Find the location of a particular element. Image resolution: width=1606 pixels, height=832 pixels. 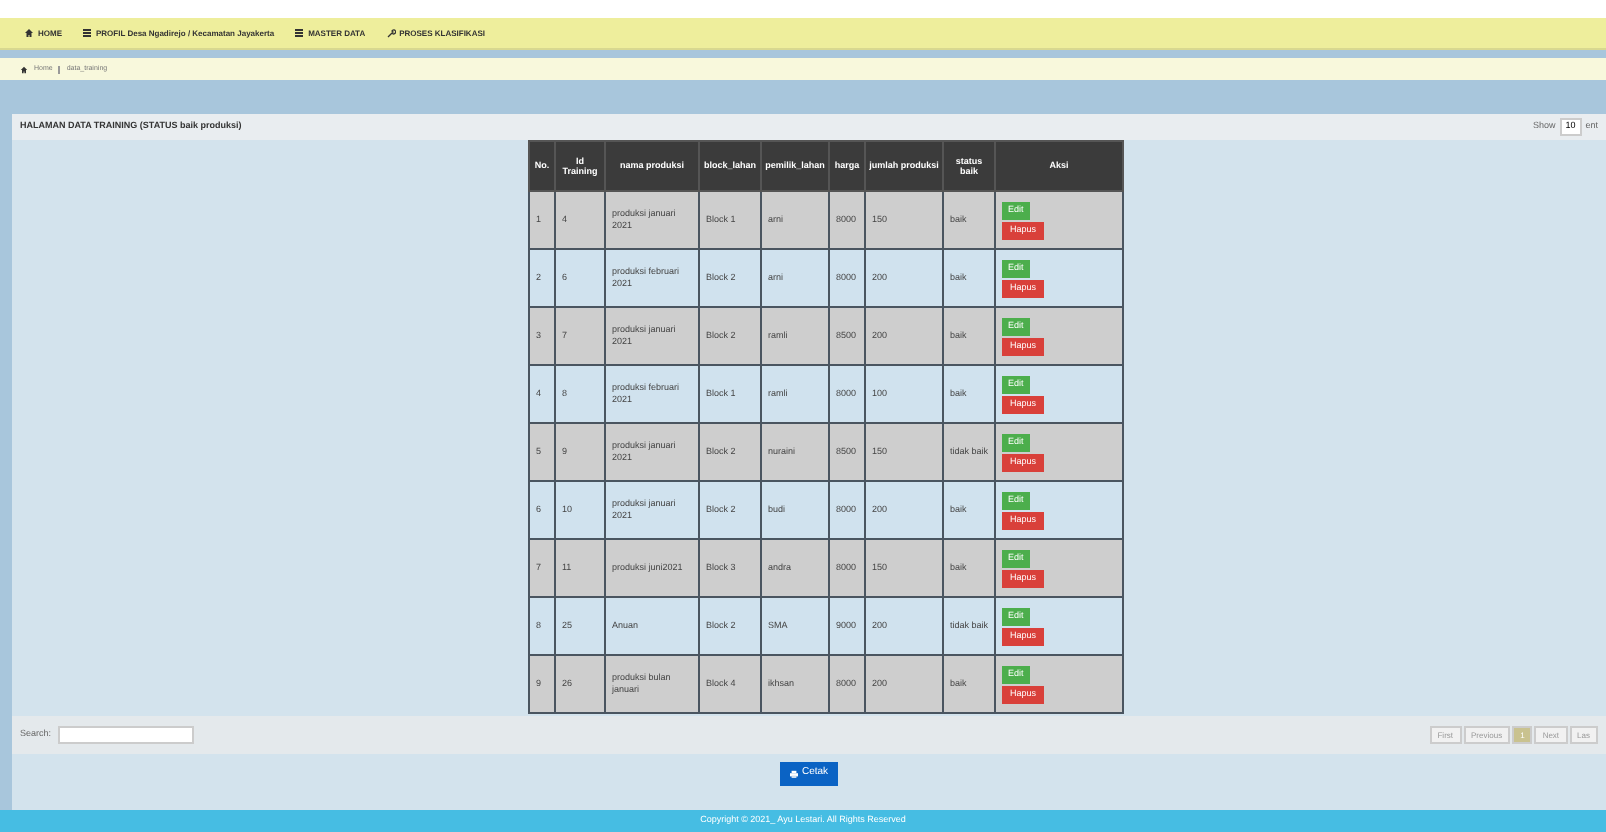

printer-icon is located at coordinates (793, 773).